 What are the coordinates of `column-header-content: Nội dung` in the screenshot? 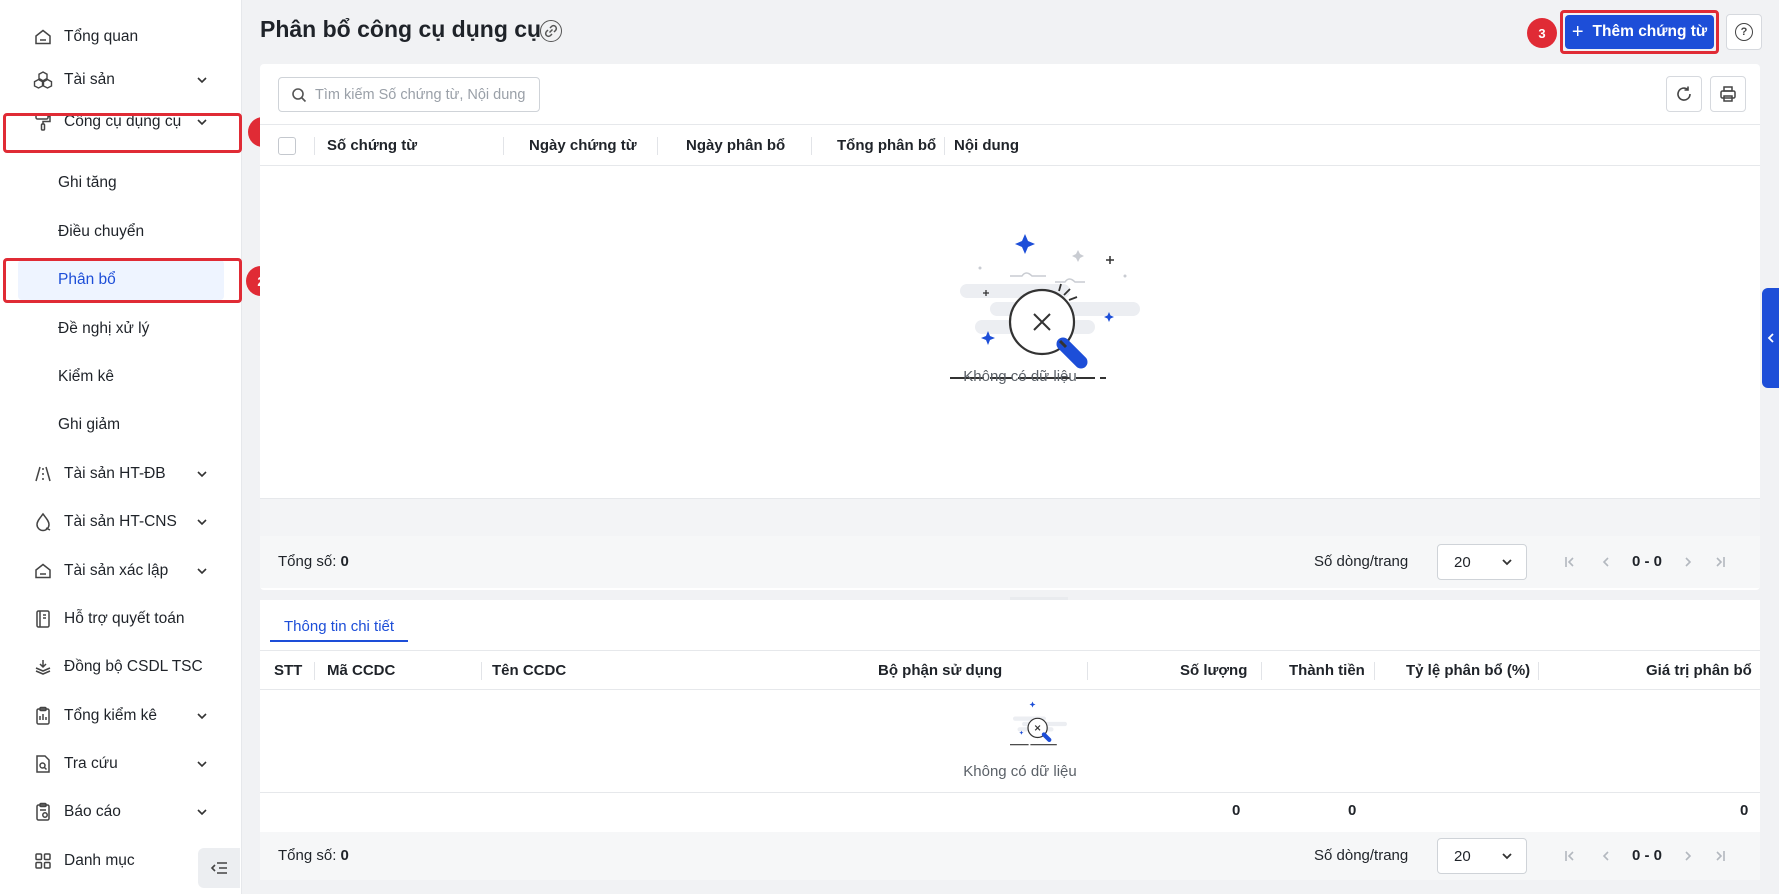 It's located at (986, 145).